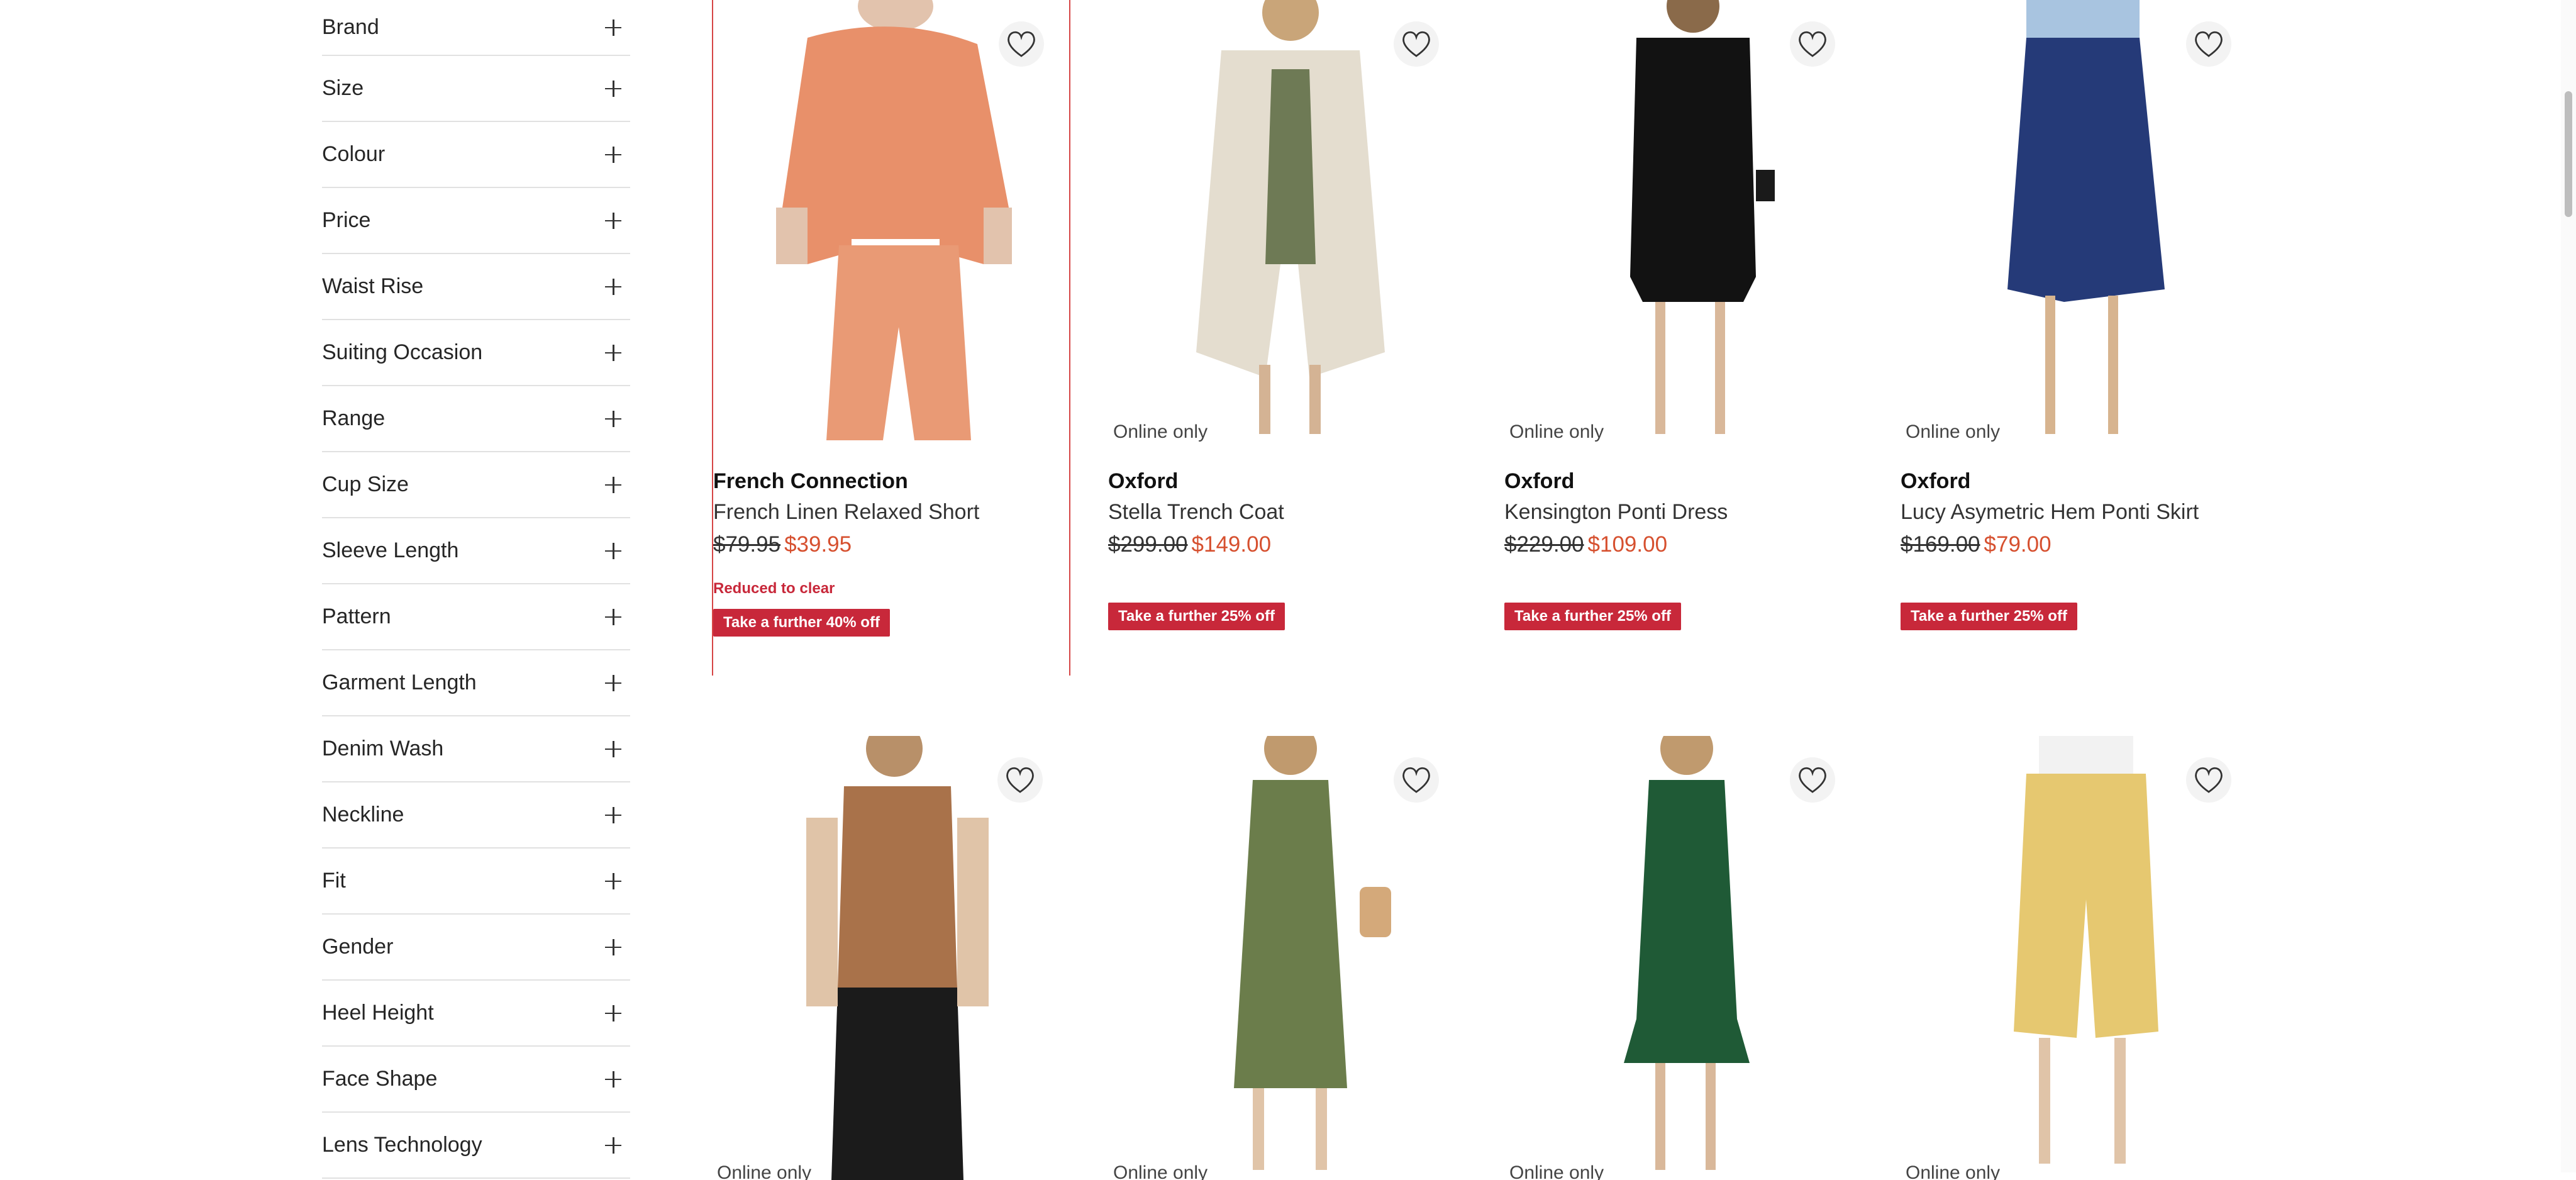 The height and width of the screenshot is (1180, 2576). I want to click on filter-waist-rise: Waist Rise, so click(476, 287).